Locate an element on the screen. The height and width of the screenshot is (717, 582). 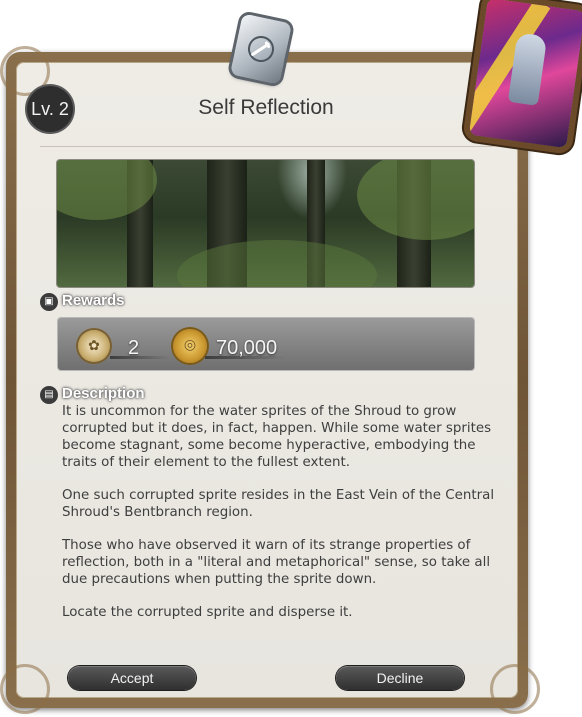
reward-value-gil: 70,000 is located at coordinates (247, 348).